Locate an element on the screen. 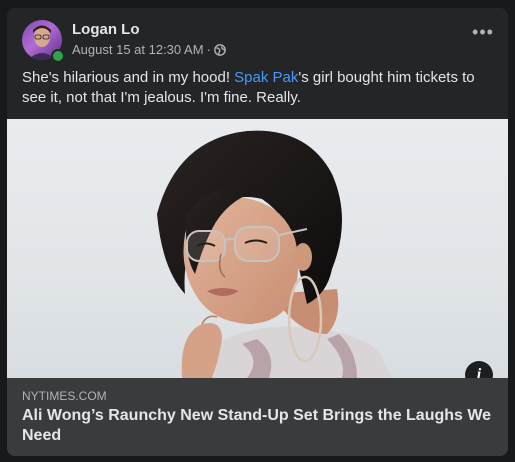 This screenshot has width=515, height=462. post-header: Logan Lo August 15 at 12:30 AM · ••• is located at coordinates (259, 41).